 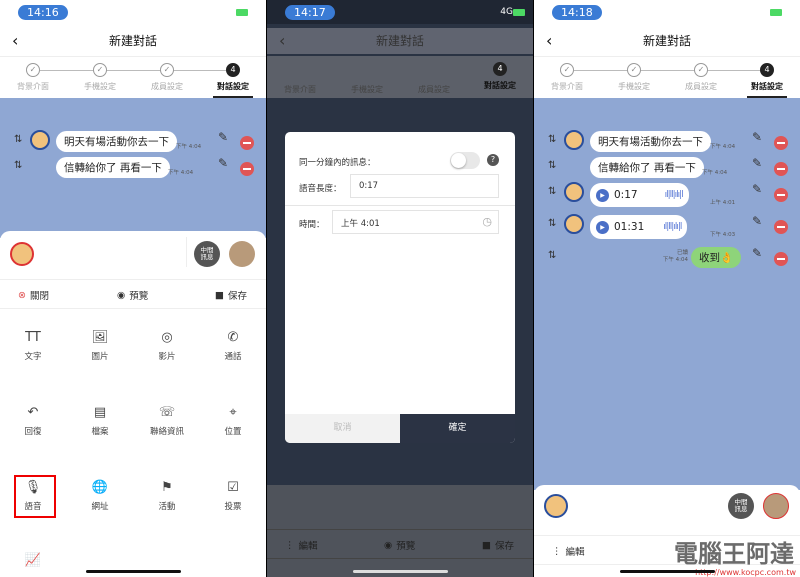 I want to click on message-type-item: ⚑ 活動, so click(x=167, y=496).